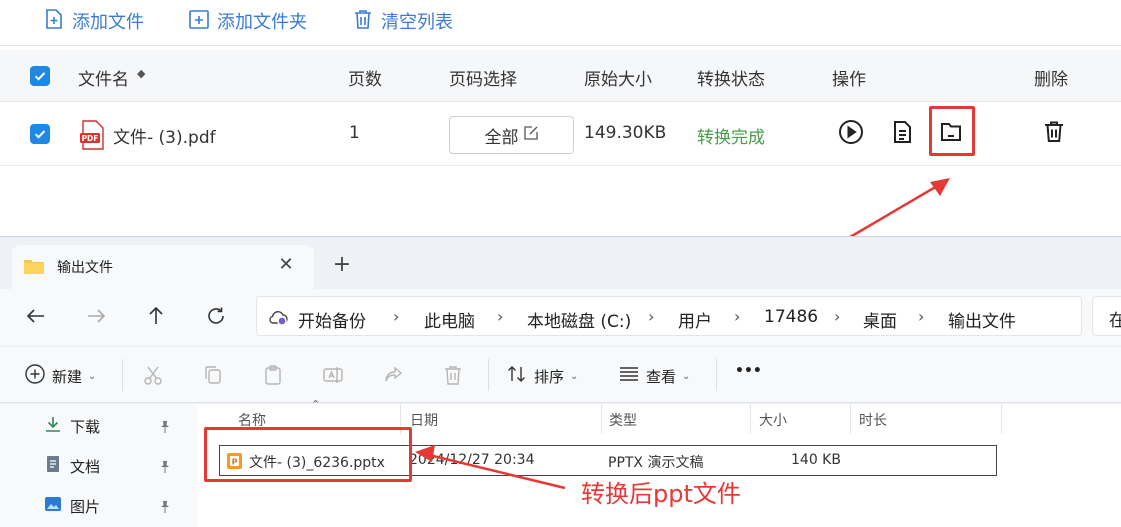 This screenshot has height=527, width=1121. I want to click on column-size: 大小, so click(773, 420).